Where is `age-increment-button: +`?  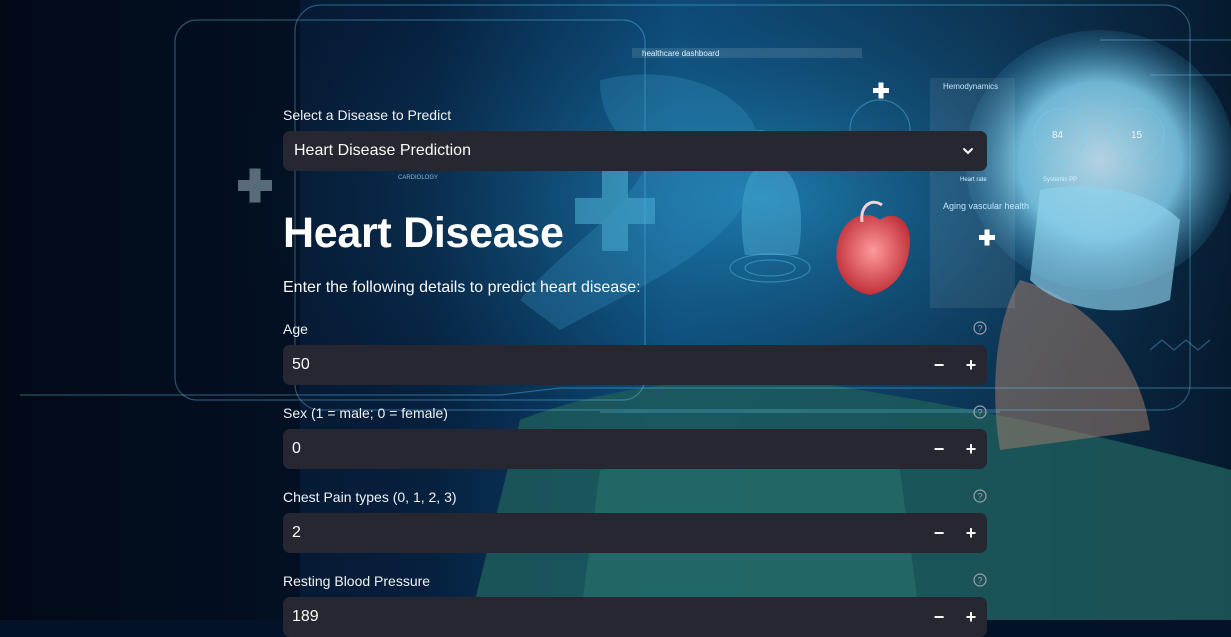
age-increment-button: + is located at coordinates (971, 365).